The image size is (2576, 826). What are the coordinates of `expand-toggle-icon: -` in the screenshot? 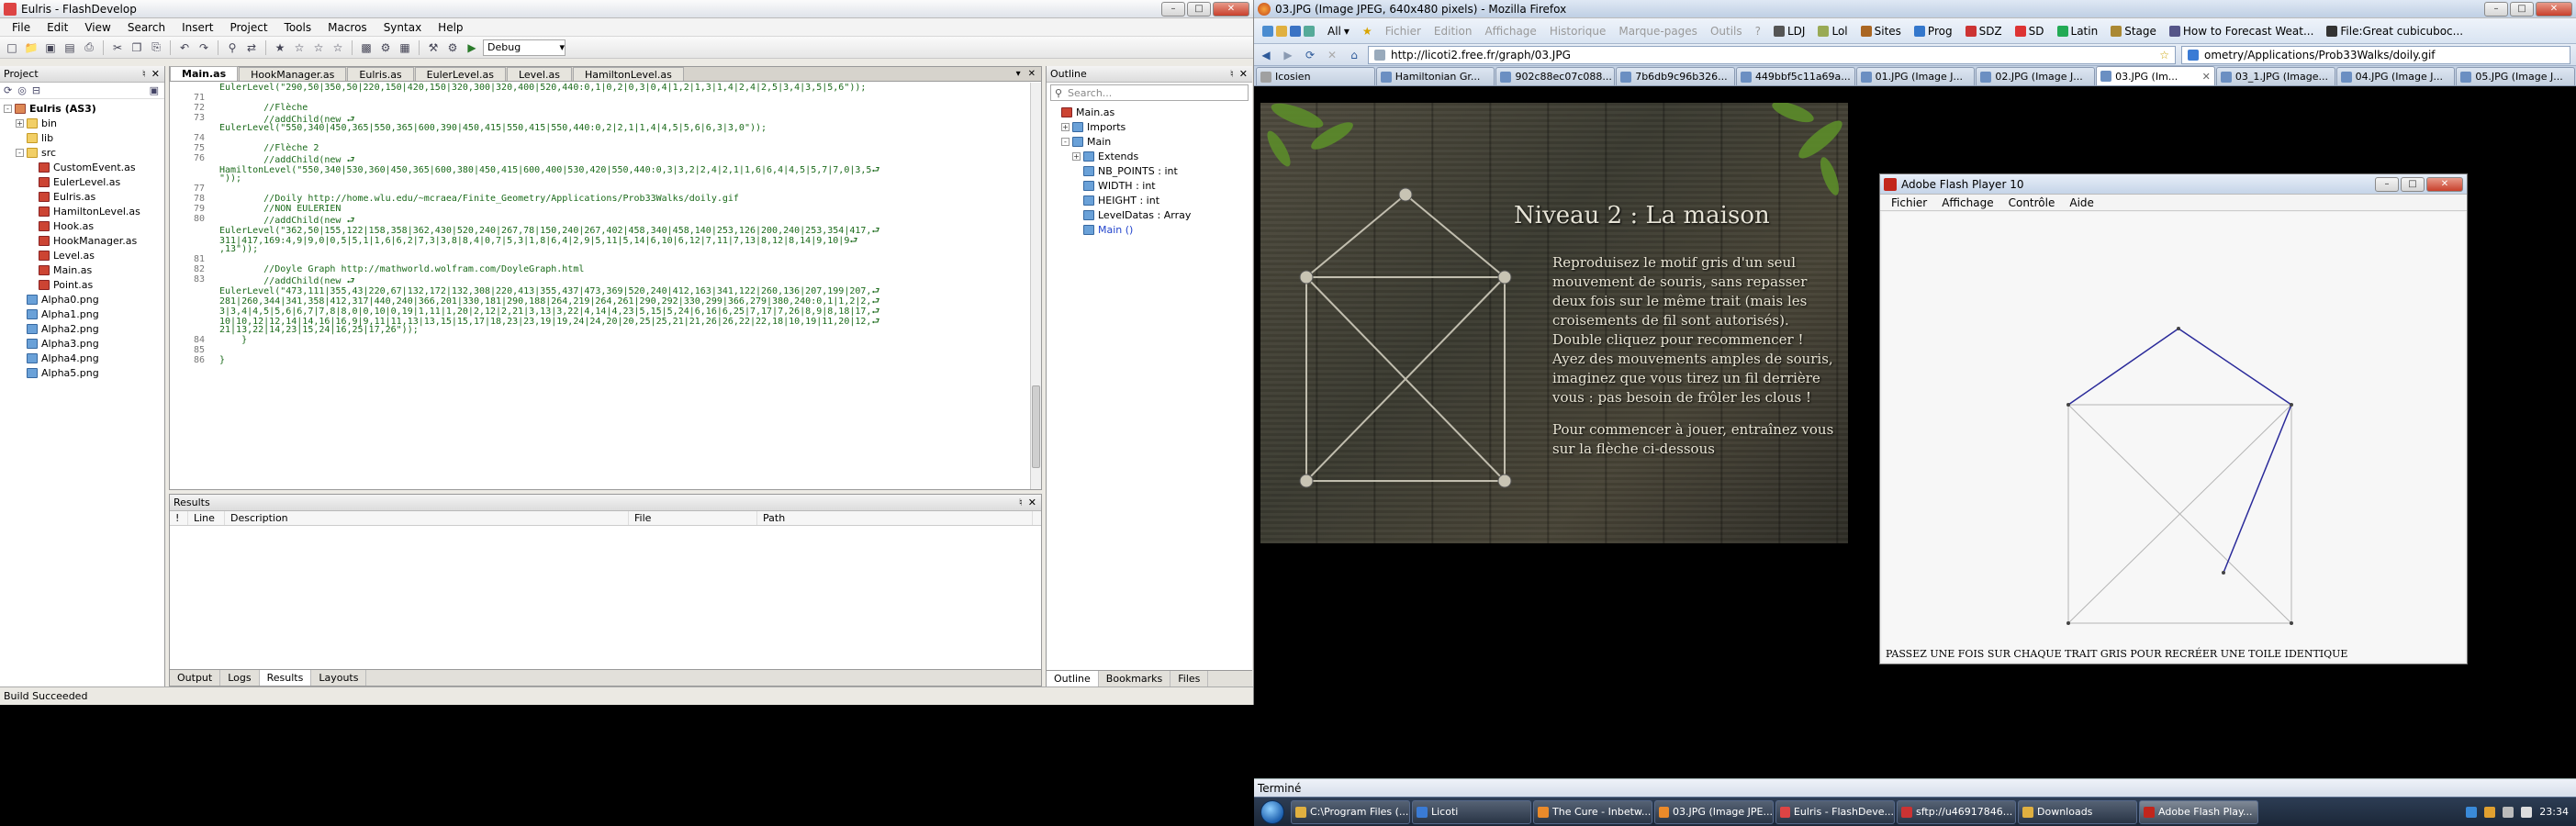 It's located at (8, 108).